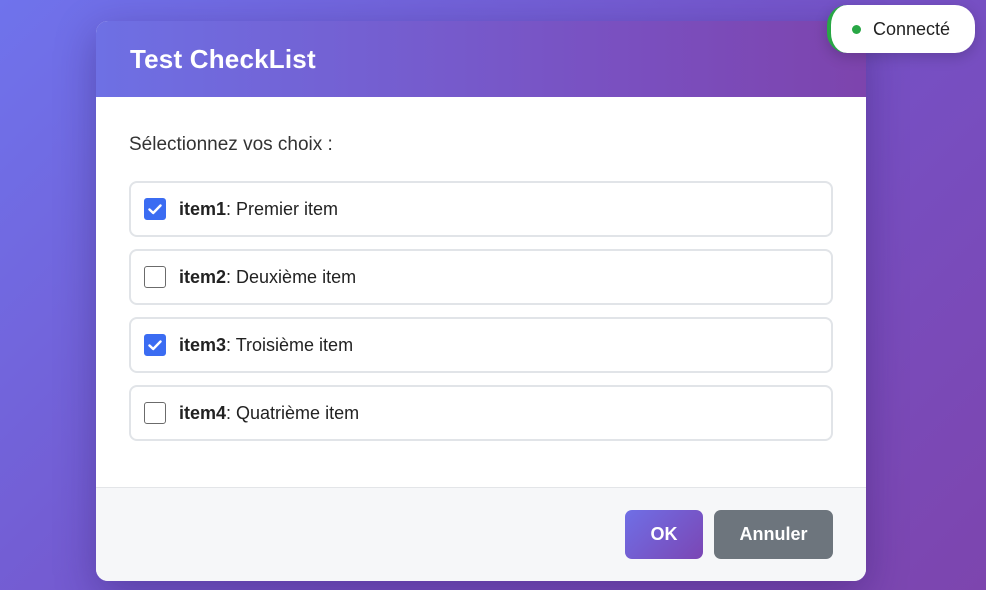  I want to click on option-label: : Deuxième item, so click(291, 276).